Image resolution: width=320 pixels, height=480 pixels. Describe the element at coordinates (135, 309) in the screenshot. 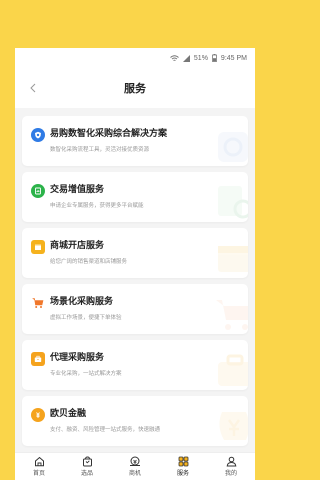

I see `service-card-scenario-procurement: 场景化采购服务 虚拟工作场景，便捷下单体验` at that location.